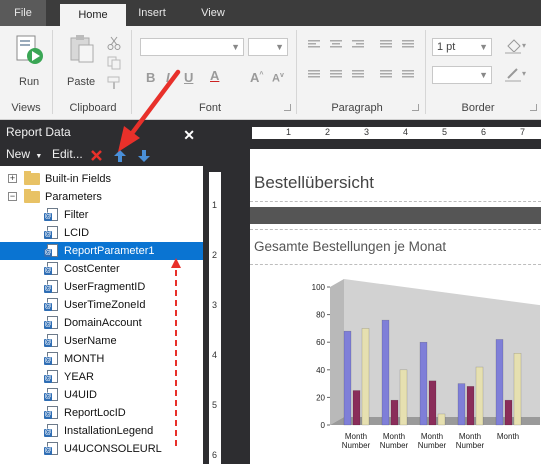 The width and height of the screenshot is (541, 464). What do you see at coordinates (92, 269) in the screenshot?
I see `tree-item-label: CostCenter` at bounding box center [92, 269].